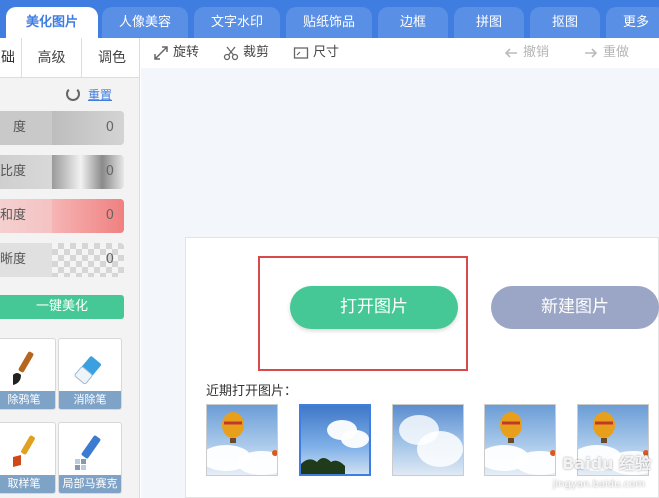  I want to click on tab-label: 人像美容, so click(144, 22).